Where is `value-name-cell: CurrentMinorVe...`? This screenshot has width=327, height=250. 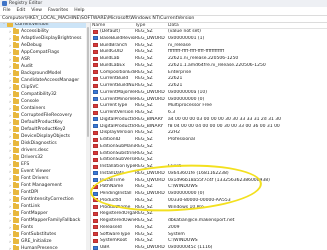
value-name-cell: CurrentMinorVe... is located at coordinates (113, 99).